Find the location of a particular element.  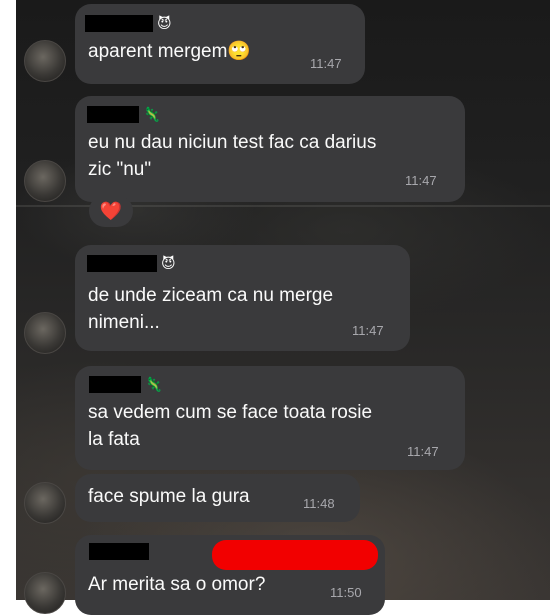

message-bubble-5: face spume la gura 11:48 is located at coordinates (217, 498).